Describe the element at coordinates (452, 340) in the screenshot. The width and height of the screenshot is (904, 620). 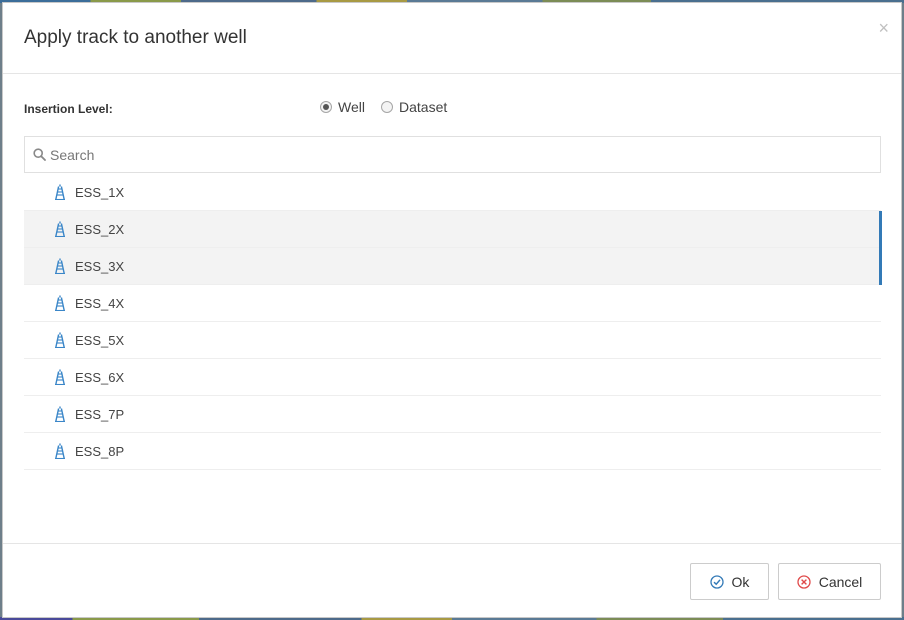
I see `well-list-item: ESS_5X` at that location.